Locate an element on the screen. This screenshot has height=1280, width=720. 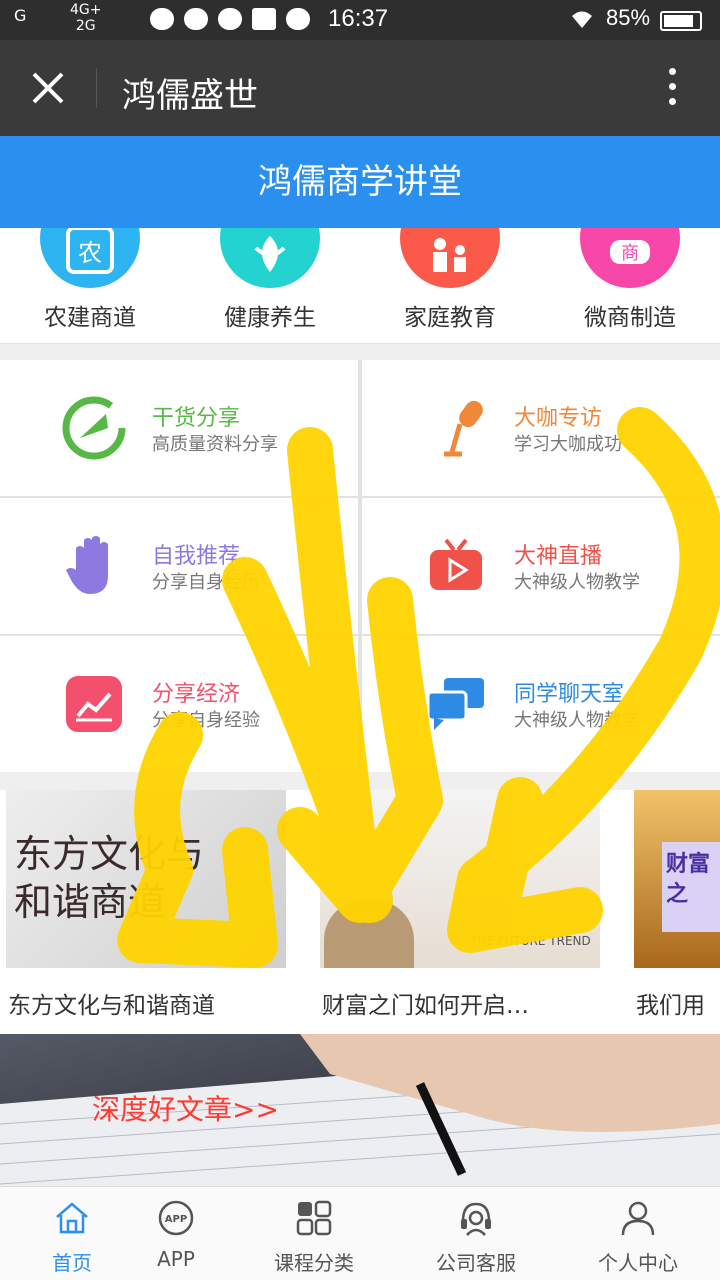
notification-icons is located at coordinates (230, 19).